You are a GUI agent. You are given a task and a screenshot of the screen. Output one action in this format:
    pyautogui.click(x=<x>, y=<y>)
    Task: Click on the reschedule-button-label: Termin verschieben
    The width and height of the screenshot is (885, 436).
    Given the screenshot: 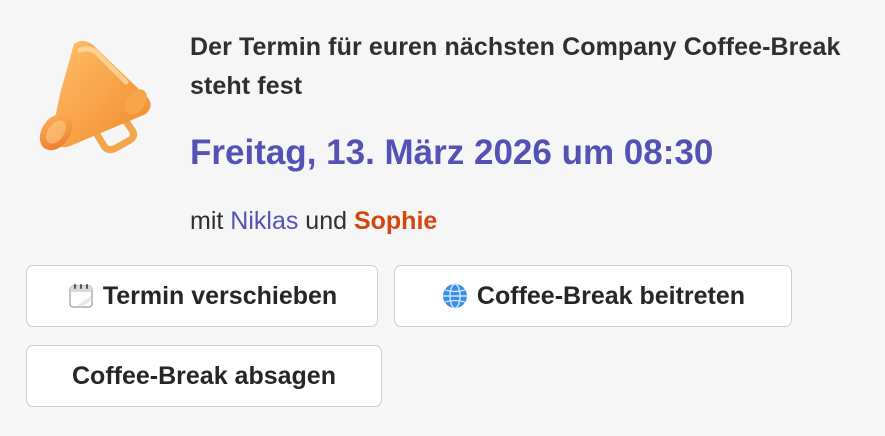 What is the action you would take?
    pyautogui.click(x=220, y=295)
    